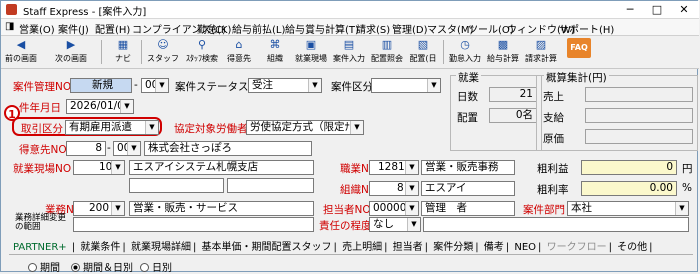 The image size is (700, 274). Describe the element at coordinates (687, 169) in the screenshot. I see `gross-profit-unit: 円` at that location.